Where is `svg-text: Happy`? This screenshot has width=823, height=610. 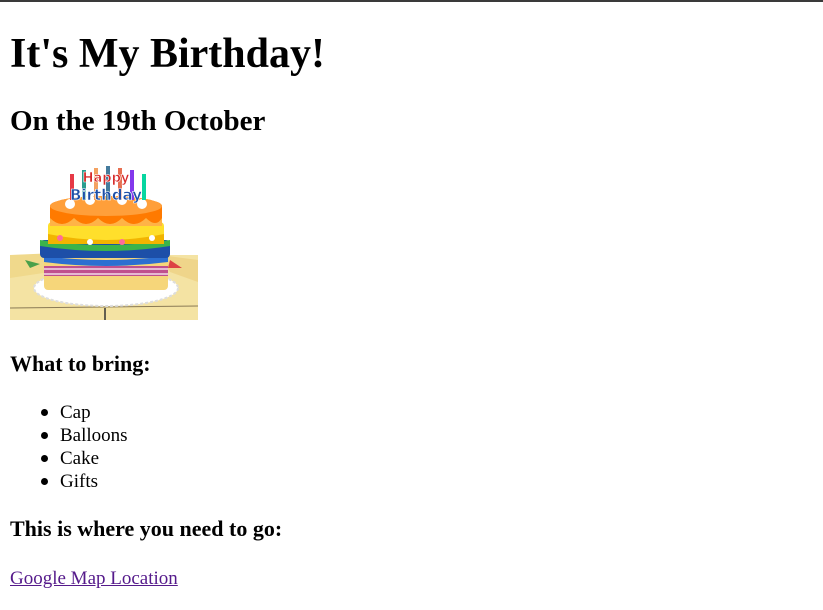 svg-text: Happy is located at coordinates (106, 178).